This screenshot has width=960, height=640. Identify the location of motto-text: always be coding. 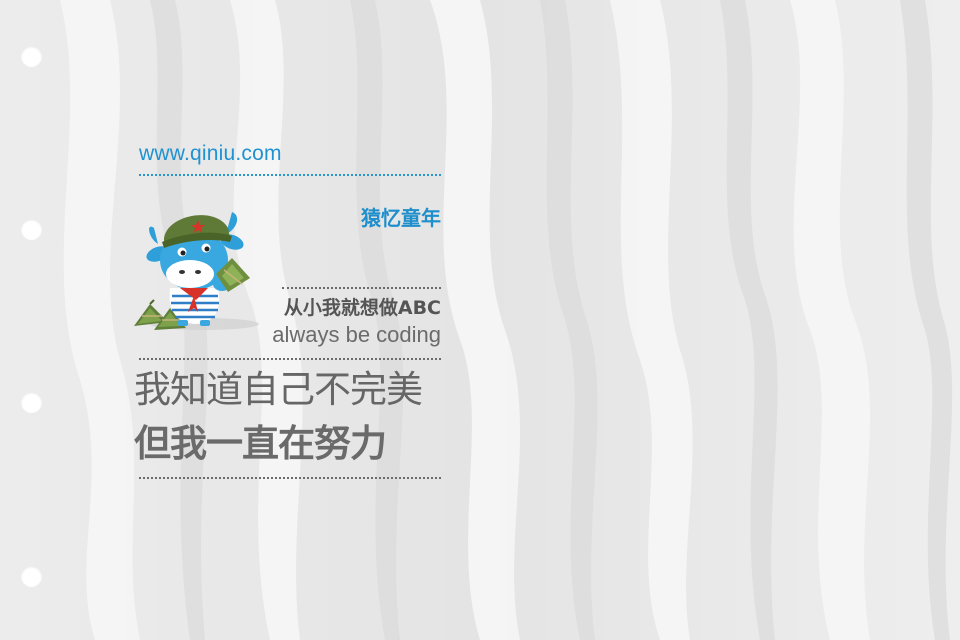
(356, 334).